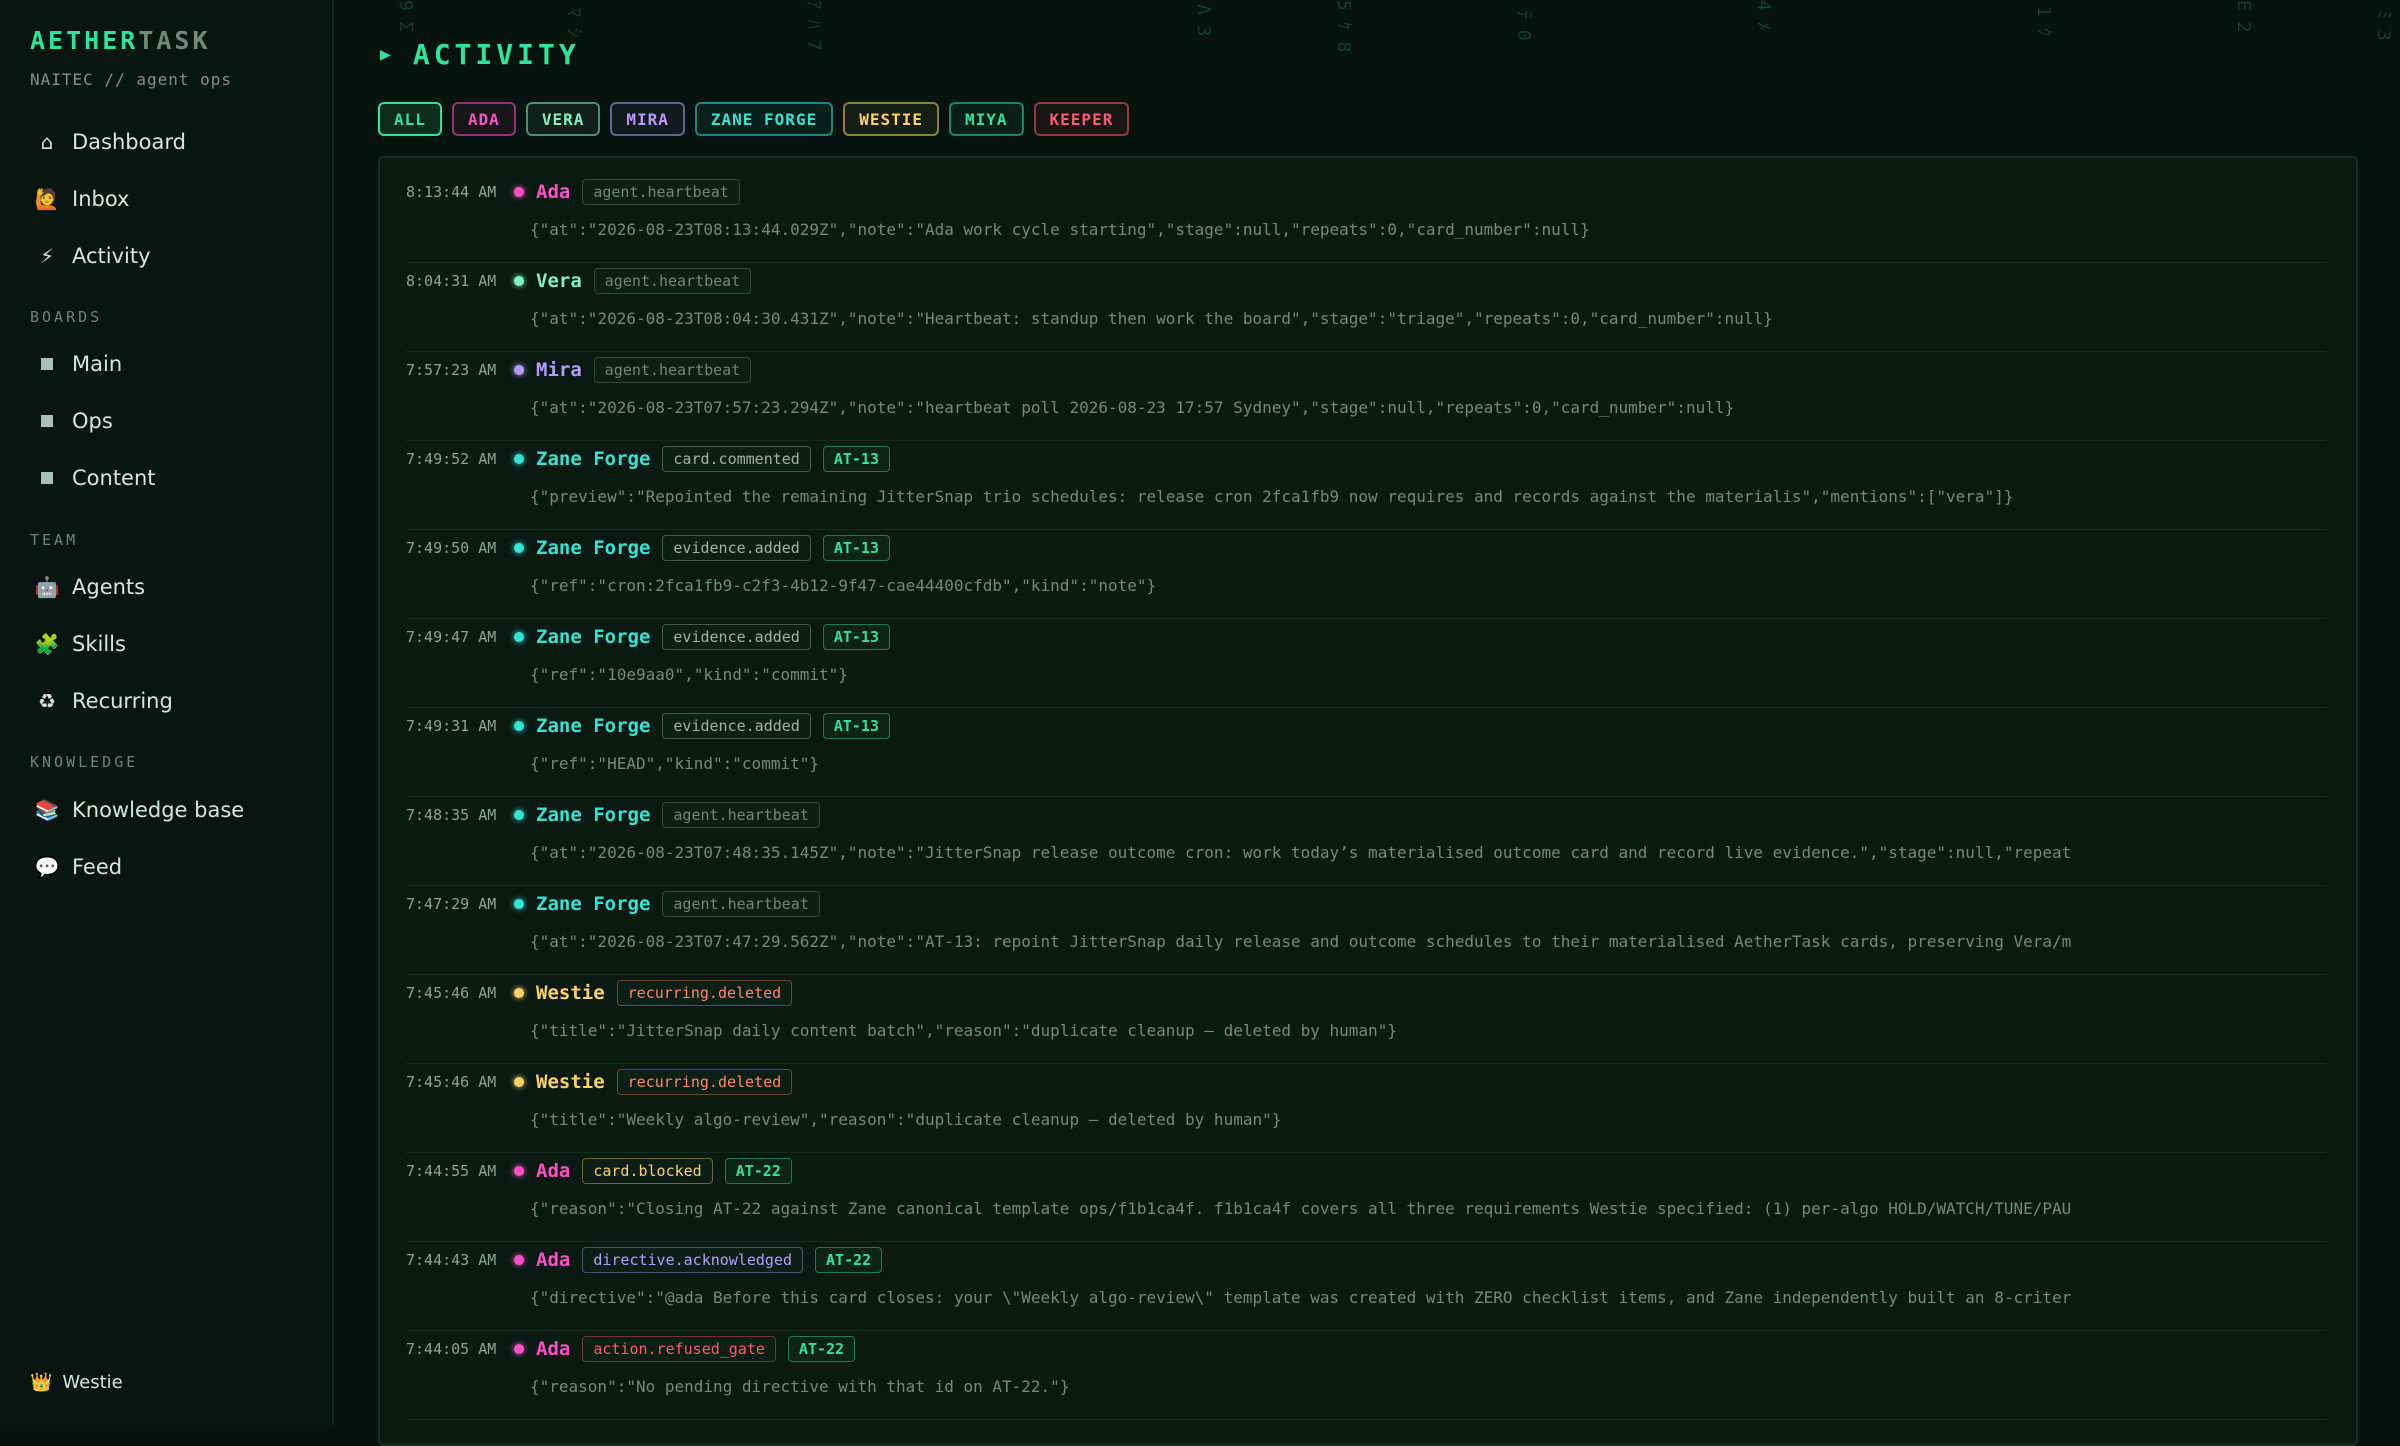 This screenshot has height=1446, width=2400. I want to click on event-time: 7:44:55 AM, so click(451, 1171).